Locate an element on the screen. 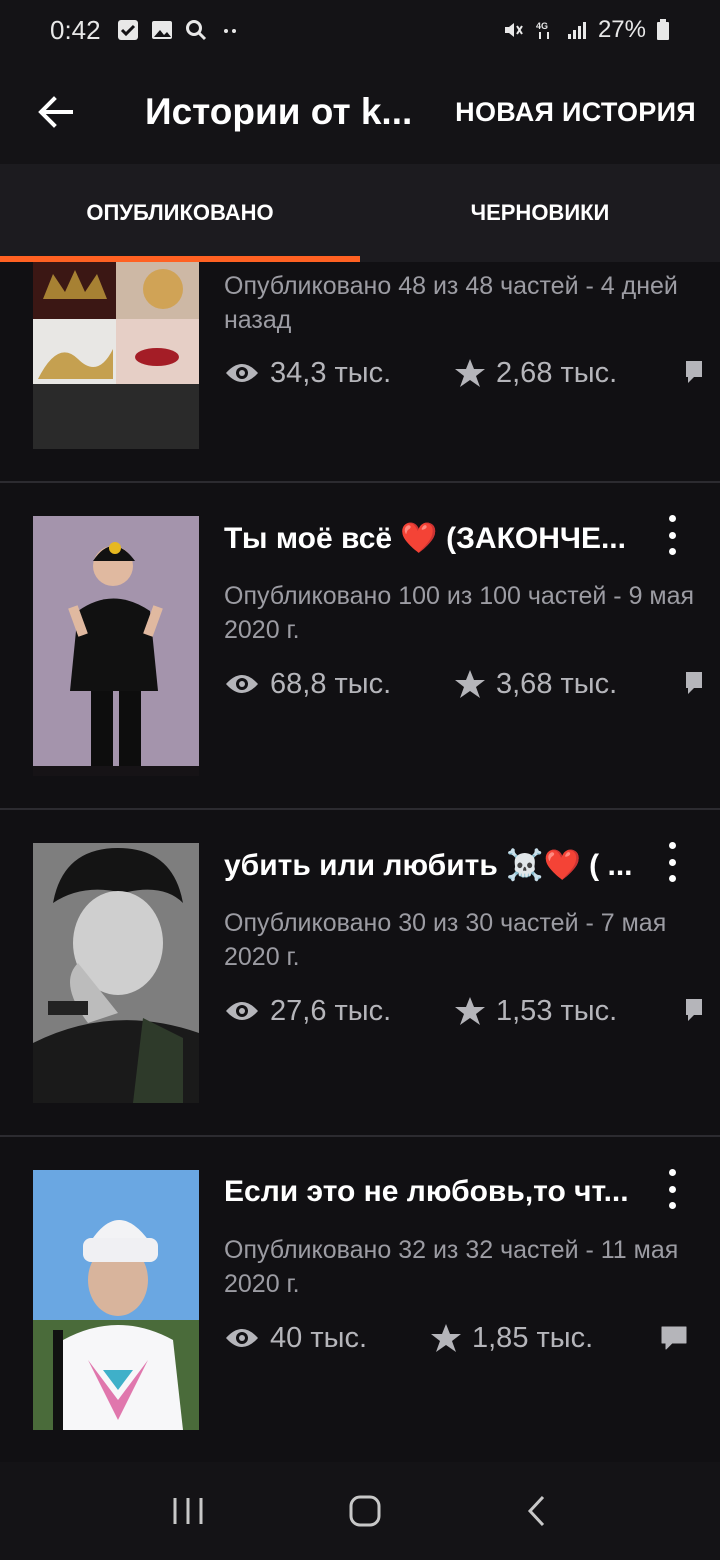  tab-published: ОПУБЛИКОВАНО is located at coordinates (180, 213).